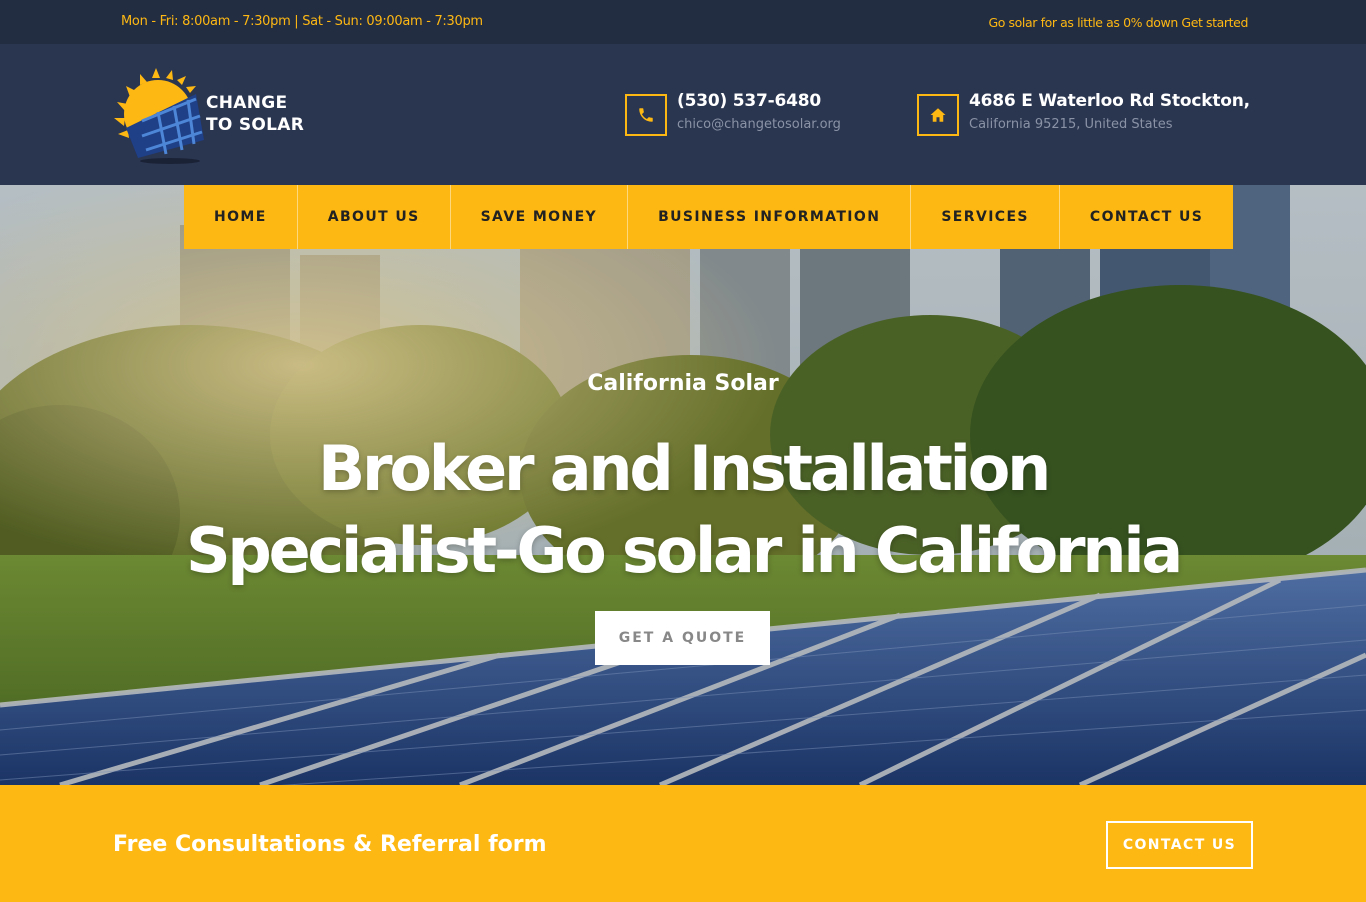 The height and width of the screenshot is (902, 1366). I want to click on email-address: chico@changetosolar.org, so click(759, 124).